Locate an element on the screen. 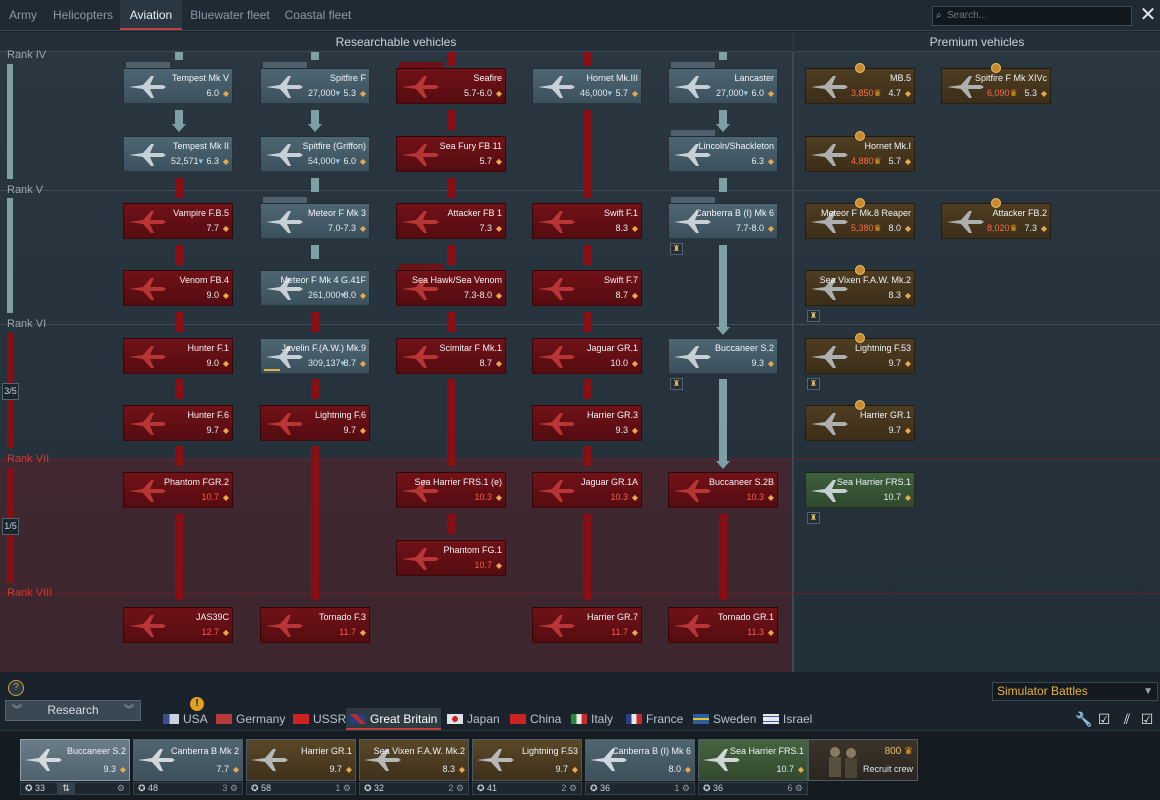 This screenshot has width=1160, height=800. vehicle-card-sea-harrier-e: Sea Harrier FRS.1 (e) 10.3 ◆ is located at coordinates (451, 490).